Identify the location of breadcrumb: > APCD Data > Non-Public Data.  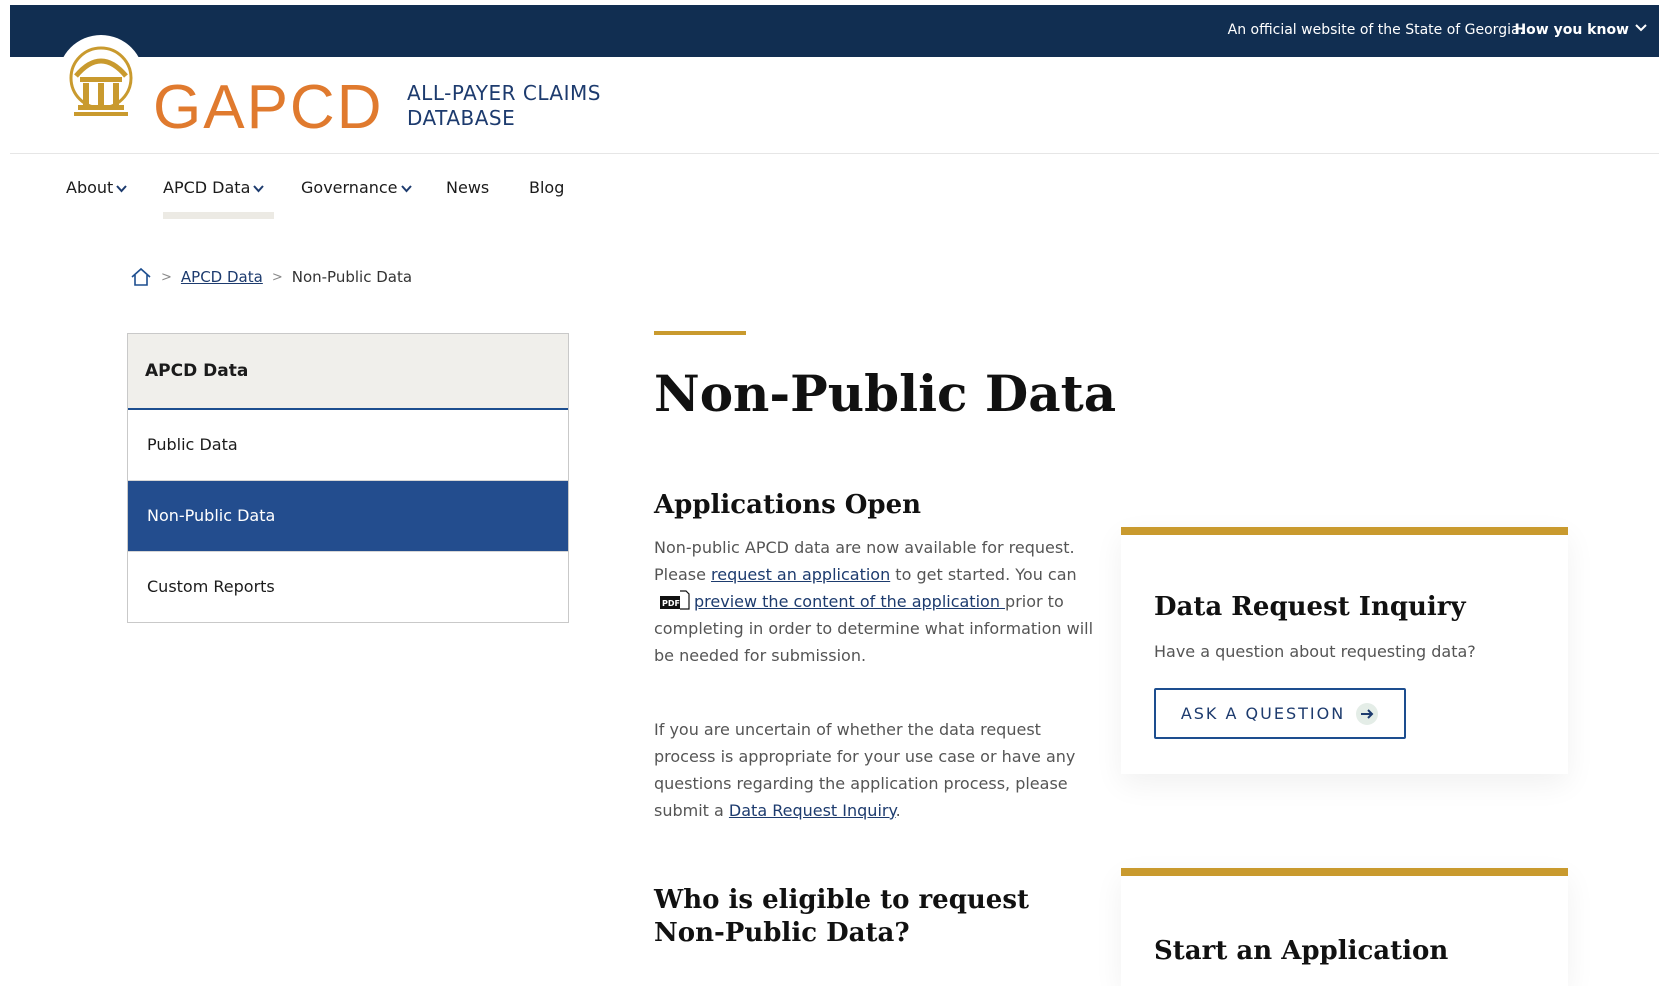
(271, 277).